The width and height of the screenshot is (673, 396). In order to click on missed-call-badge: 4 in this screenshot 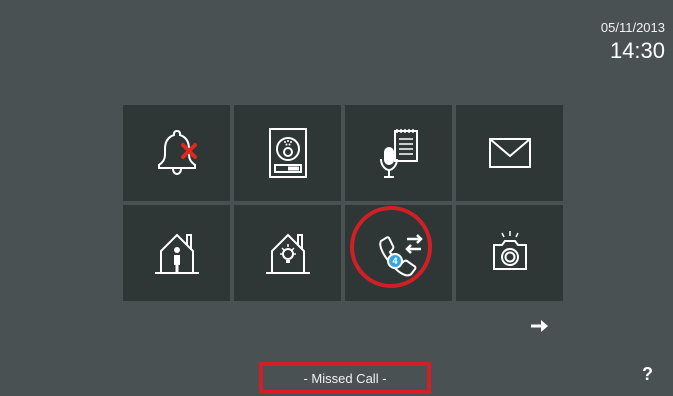, I will do `click(395, 261)`.